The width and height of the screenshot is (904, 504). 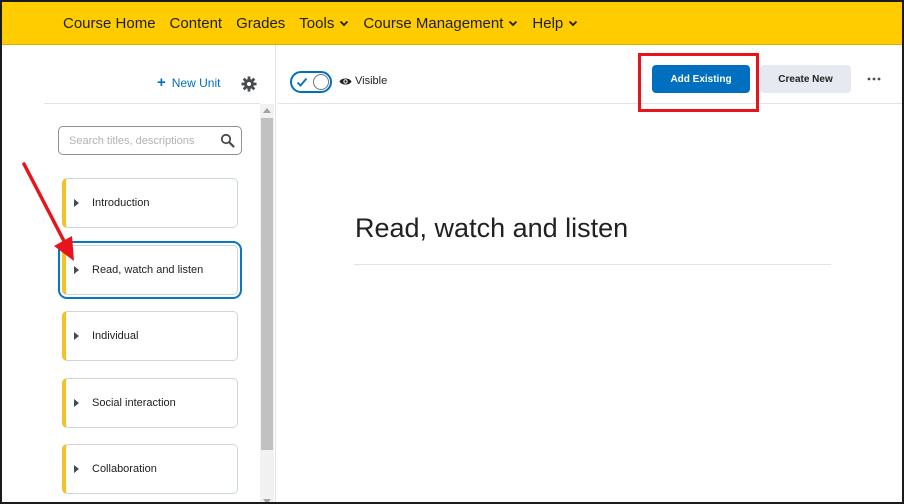 I want to click on unit-introduction: Introduction, so click(x=150, y=203).